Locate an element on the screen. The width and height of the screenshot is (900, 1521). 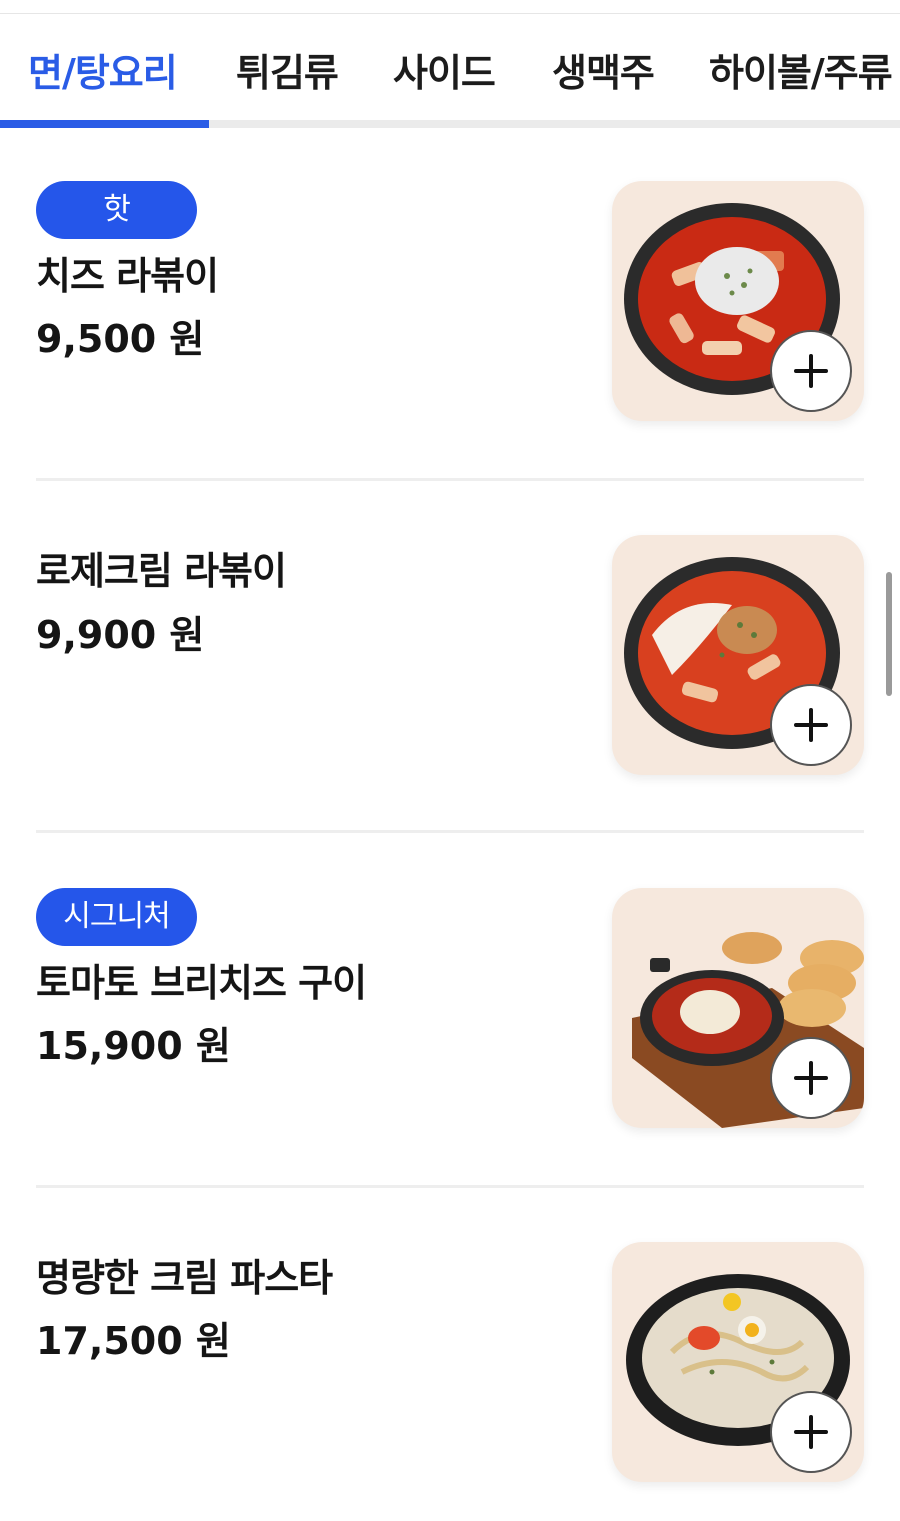
tab-highball-liquor: 하이볼/주류 is located at coordinates (801, 69).